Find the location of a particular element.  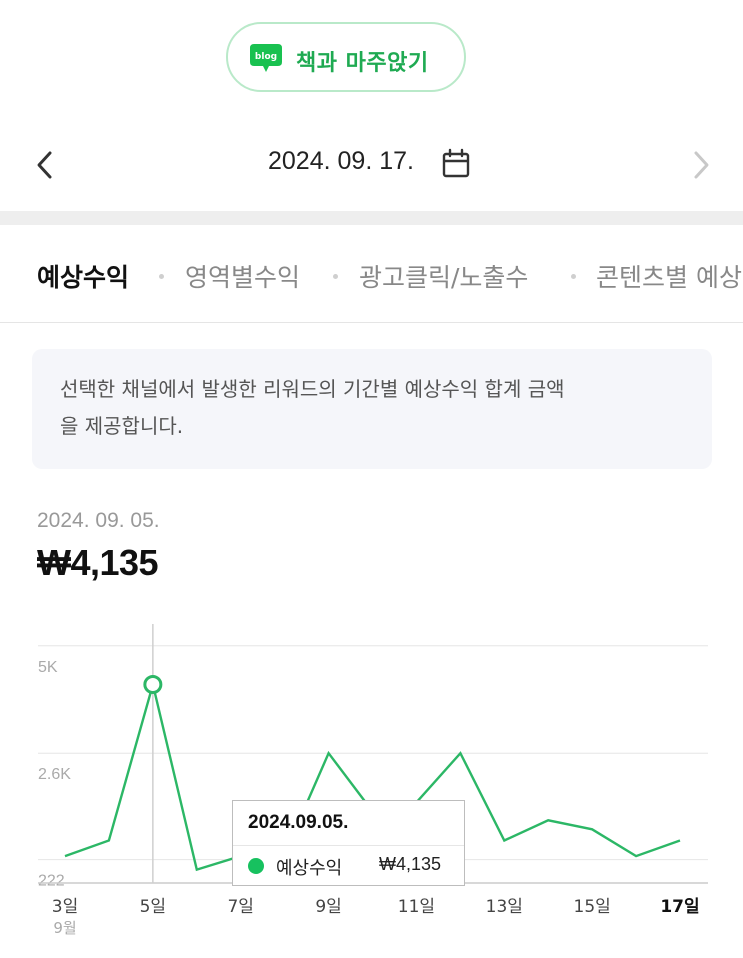

date-navigator: 2024. 09. 17. is located at coordinates (371, 165).